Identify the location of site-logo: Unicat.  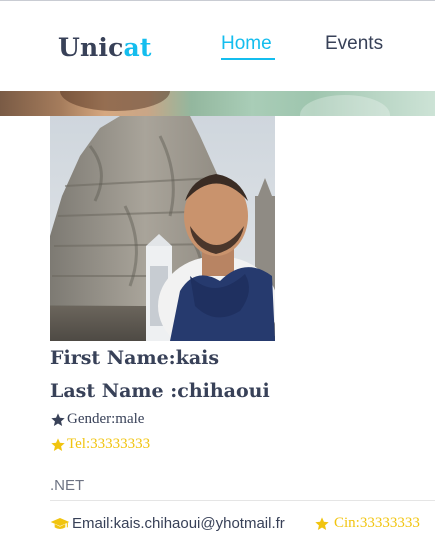
(105, 47).